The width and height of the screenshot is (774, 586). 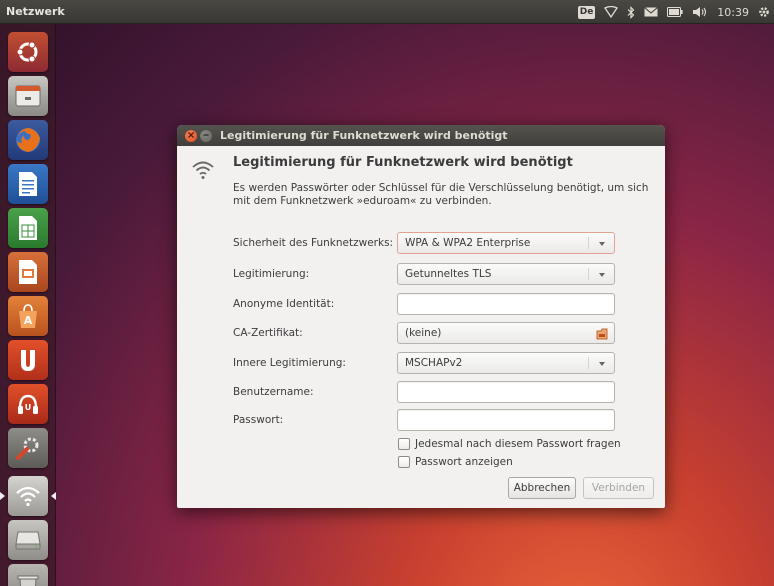 I want to click on show-password-label: Passwort anzeigen, so click(x=464, y=462).